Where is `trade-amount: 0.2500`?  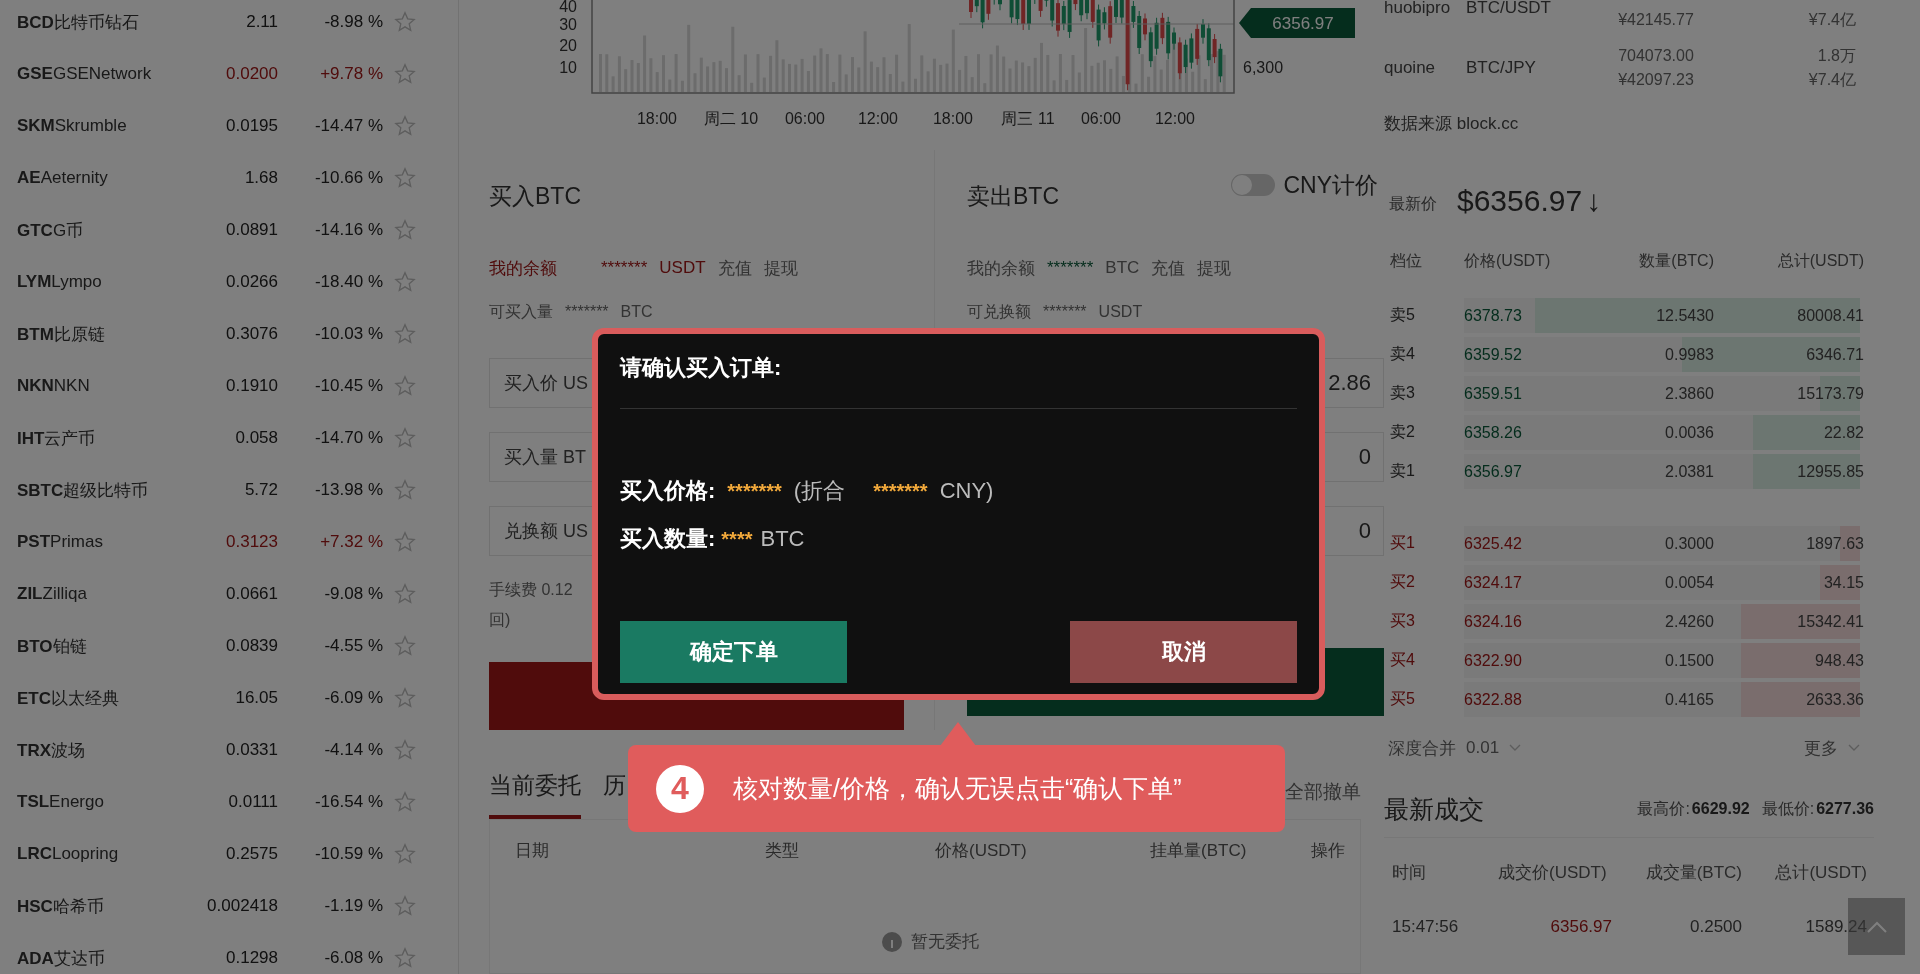 trade-amount: 0.2500 is located at coordinates (1715, 927).